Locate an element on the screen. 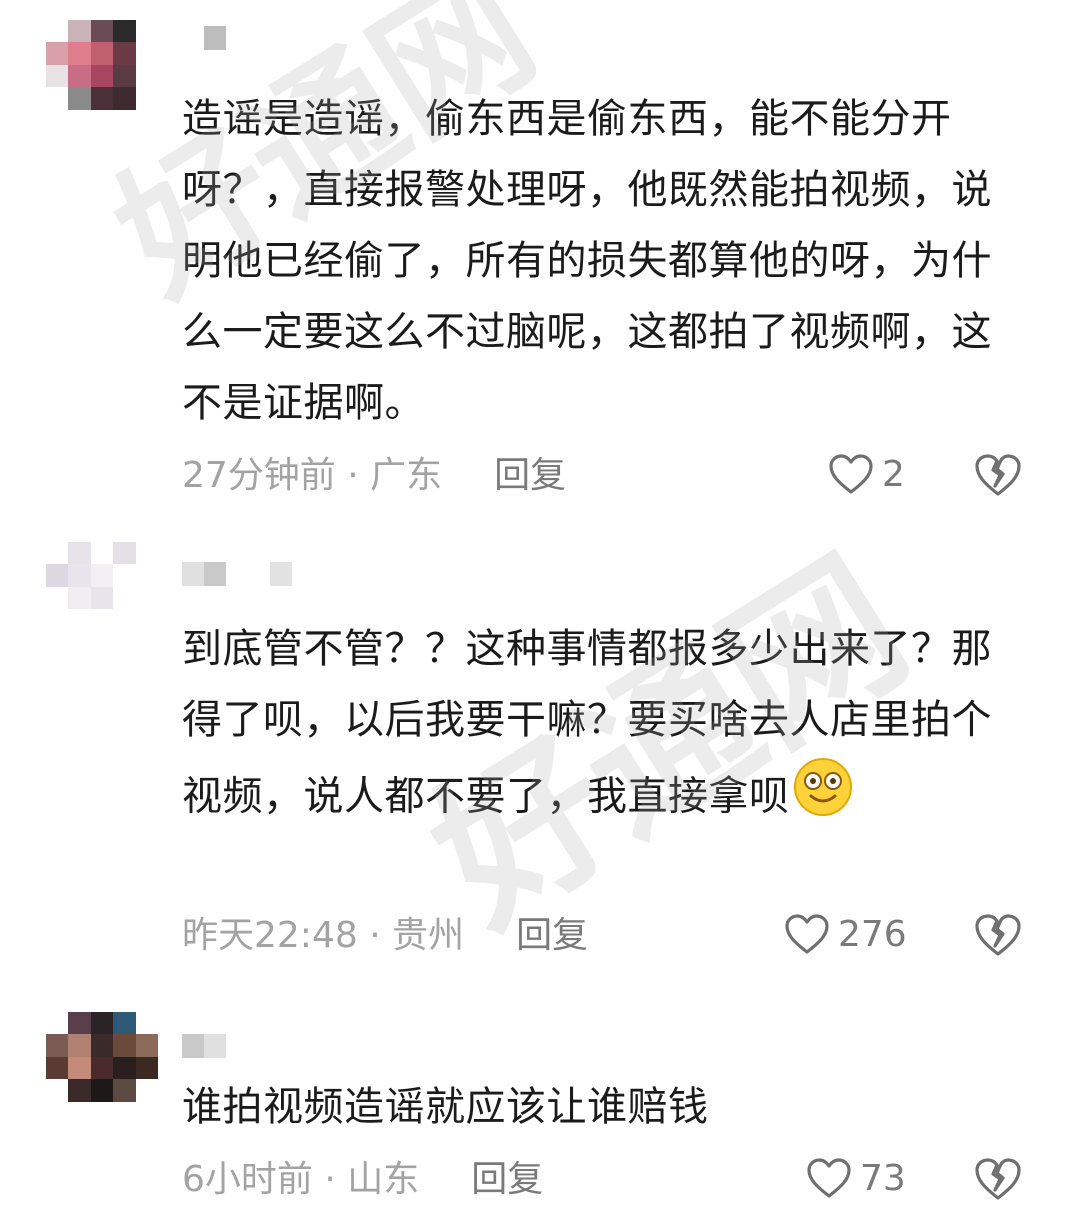 The height and width of the screenshot is (1220, 1080). like-button: 276 is located at coordinates (845, 934).